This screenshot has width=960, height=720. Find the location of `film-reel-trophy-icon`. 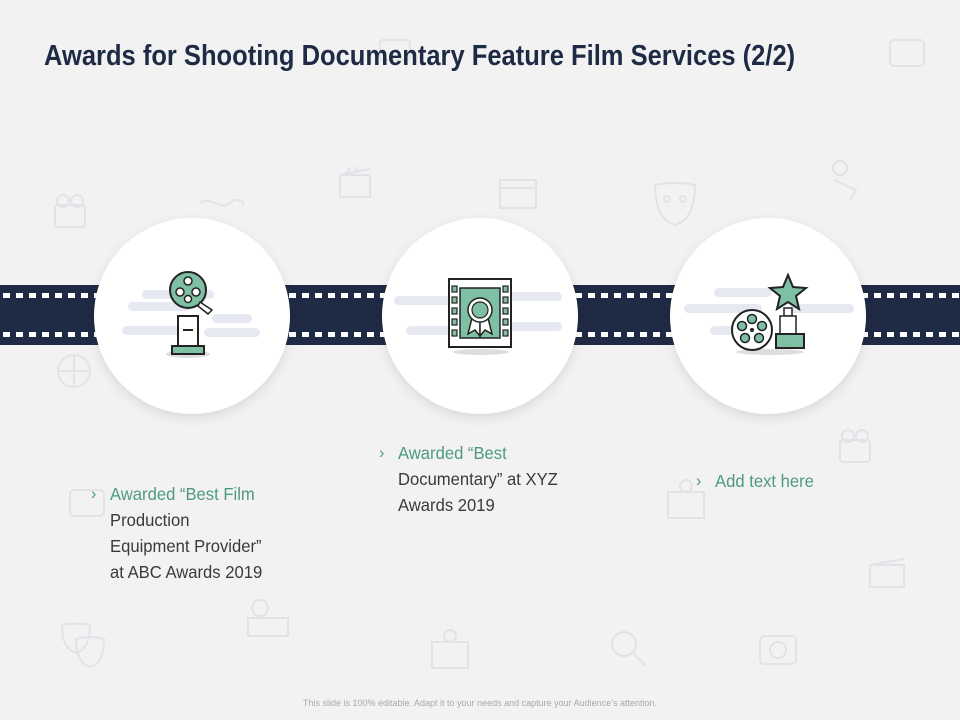

film-reel-trophy-icon is located at coordinates (190, 314).